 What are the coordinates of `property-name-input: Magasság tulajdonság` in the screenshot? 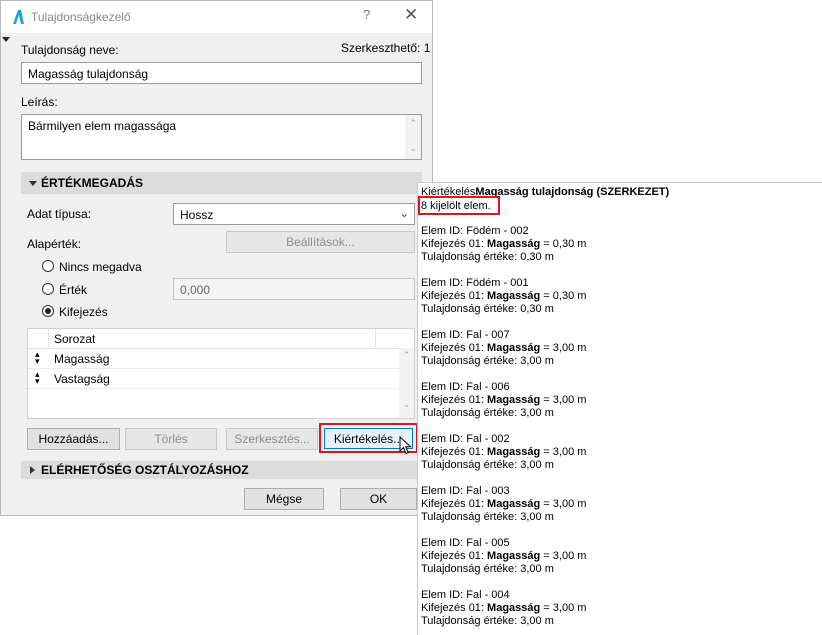 It's located at (221, 73).